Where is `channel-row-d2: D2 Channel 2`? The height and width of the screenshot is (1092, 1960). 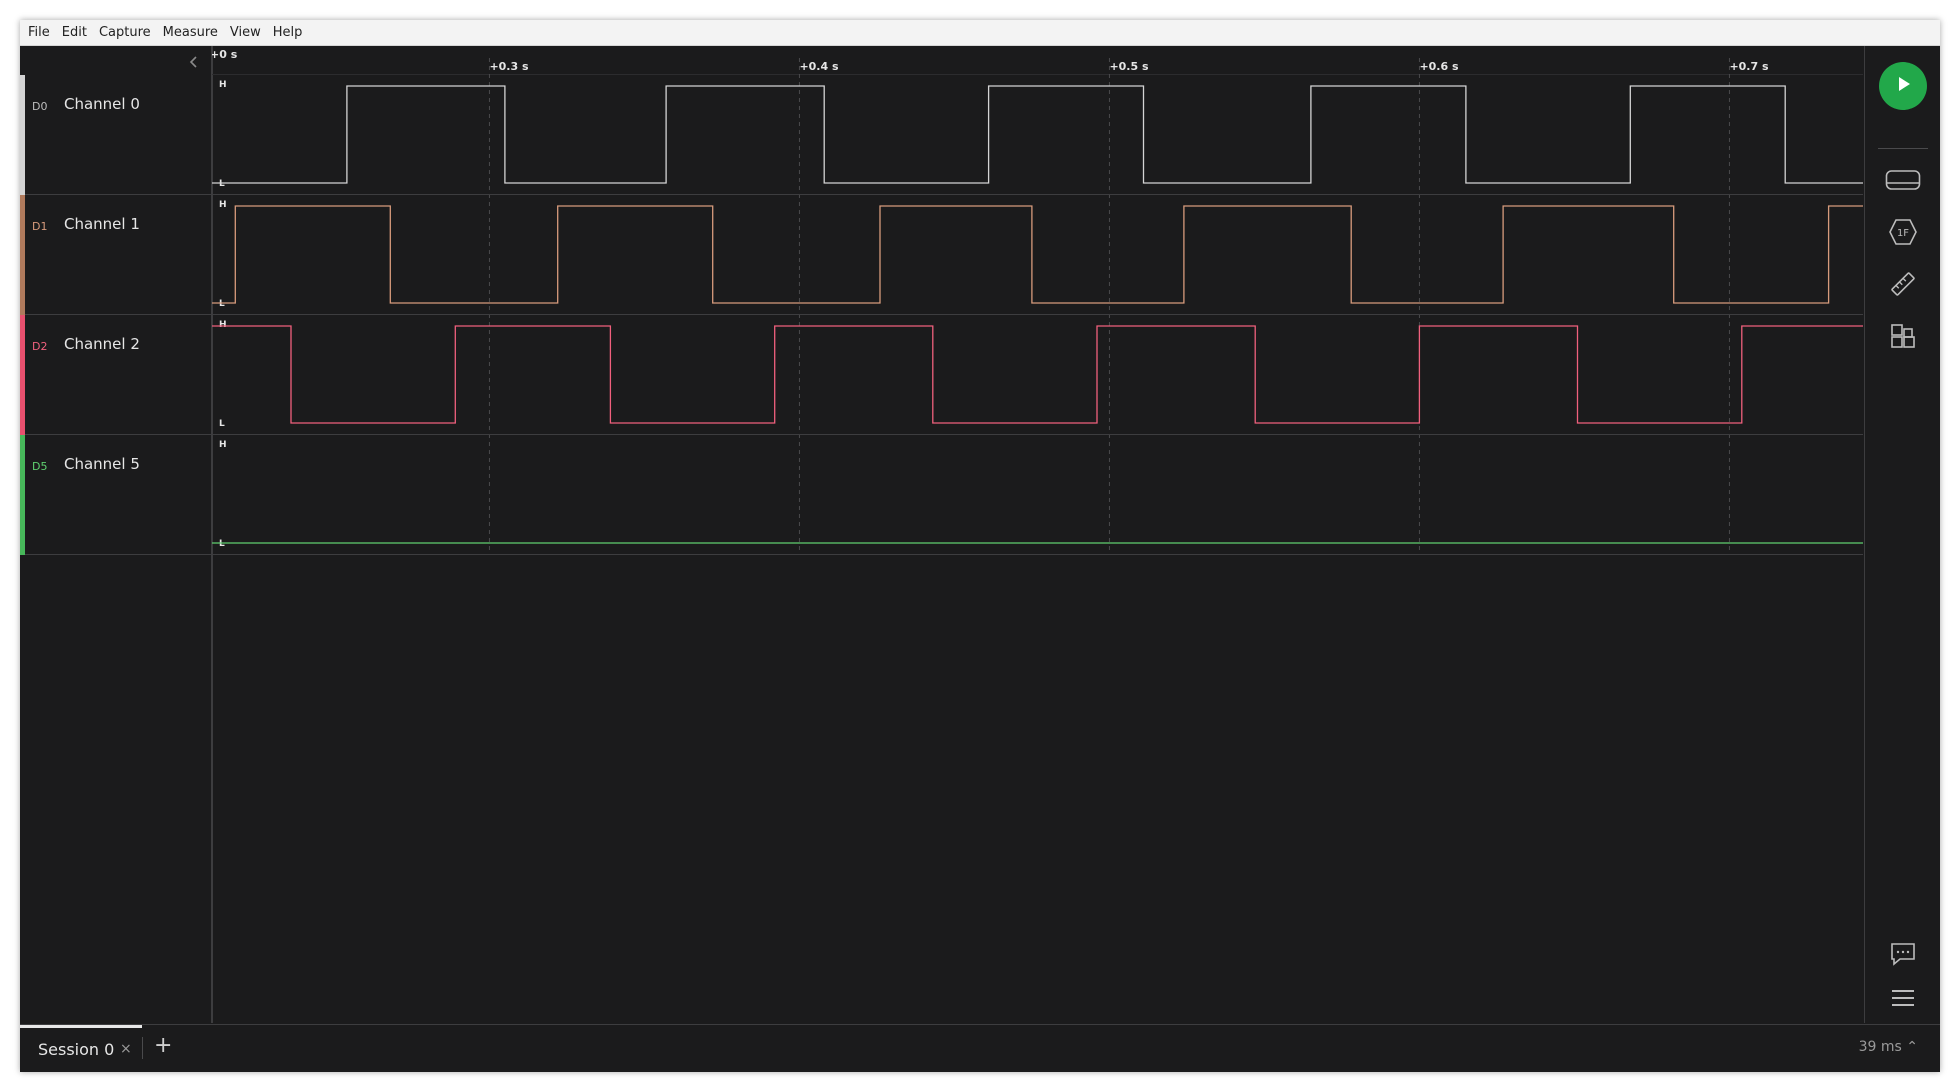 channel-row-d2: D2 Channel 2 is located at coordinates (115, 375).